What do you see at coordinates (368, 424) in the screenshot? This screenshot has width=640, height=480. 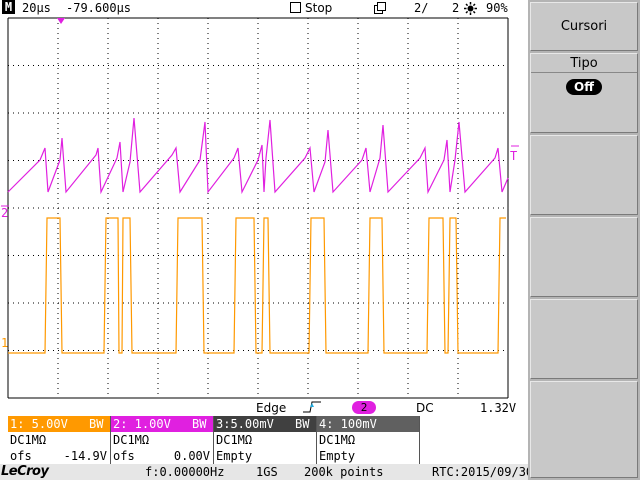 I see `channel-4-header: 4: 100mV` at bounding box center [368, 424].